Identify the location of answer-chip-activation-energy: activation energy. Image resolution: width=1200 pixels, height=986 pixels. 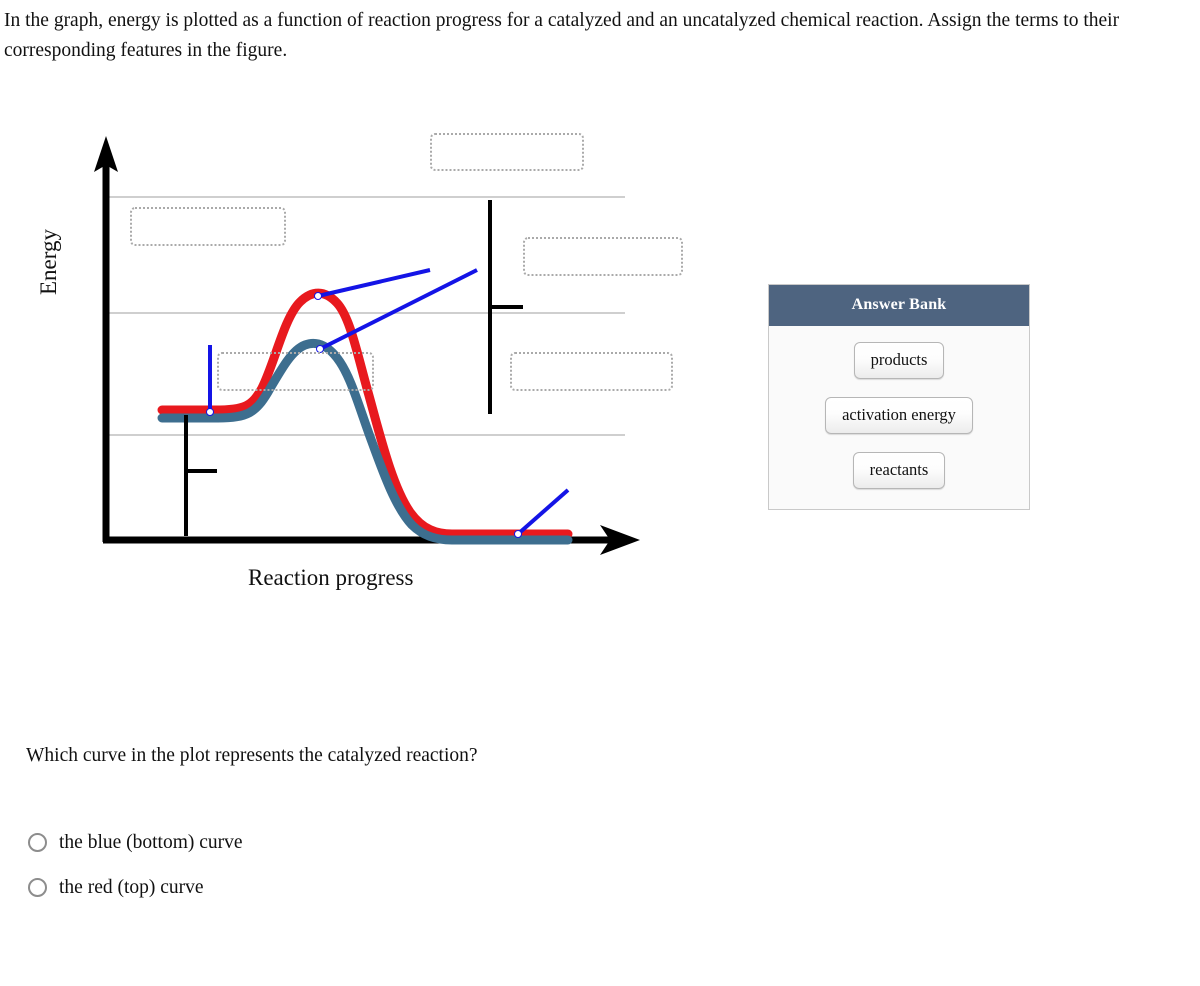
(899, 415).